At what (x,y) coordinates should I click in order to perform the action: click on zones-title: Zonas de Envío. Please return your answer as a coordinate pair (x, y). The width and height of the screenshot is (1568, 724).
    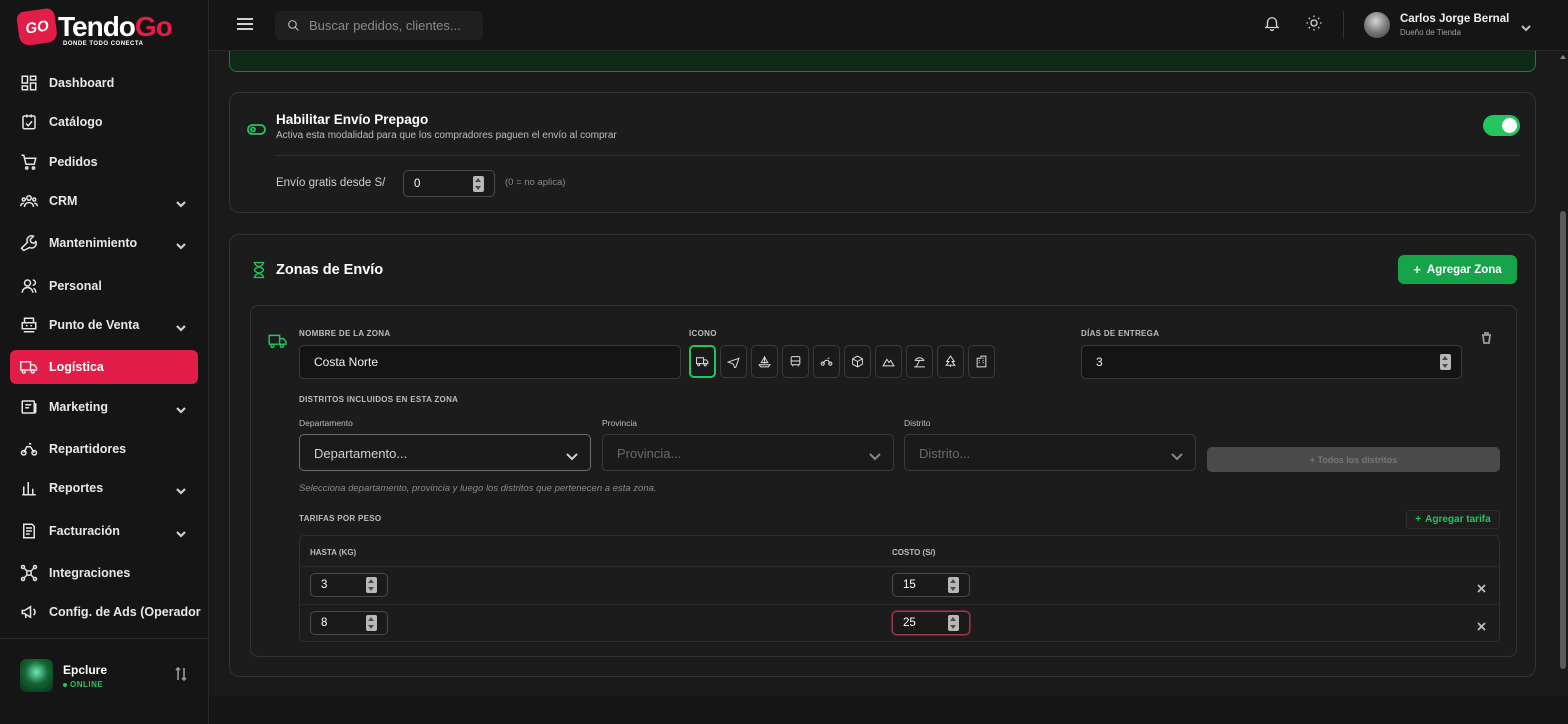
    Looking at the image, I should click on (330, 270).